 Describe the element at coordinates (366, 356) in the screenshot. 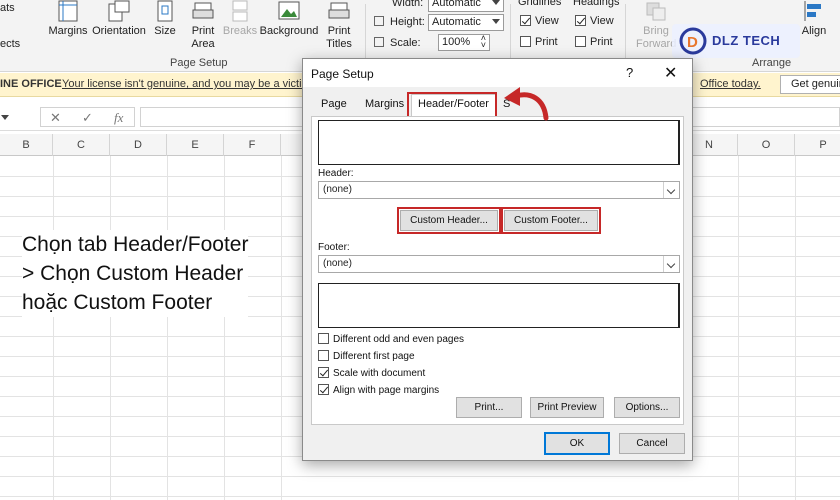

I see `different-first-page-checkbox: Different first page` at that location.